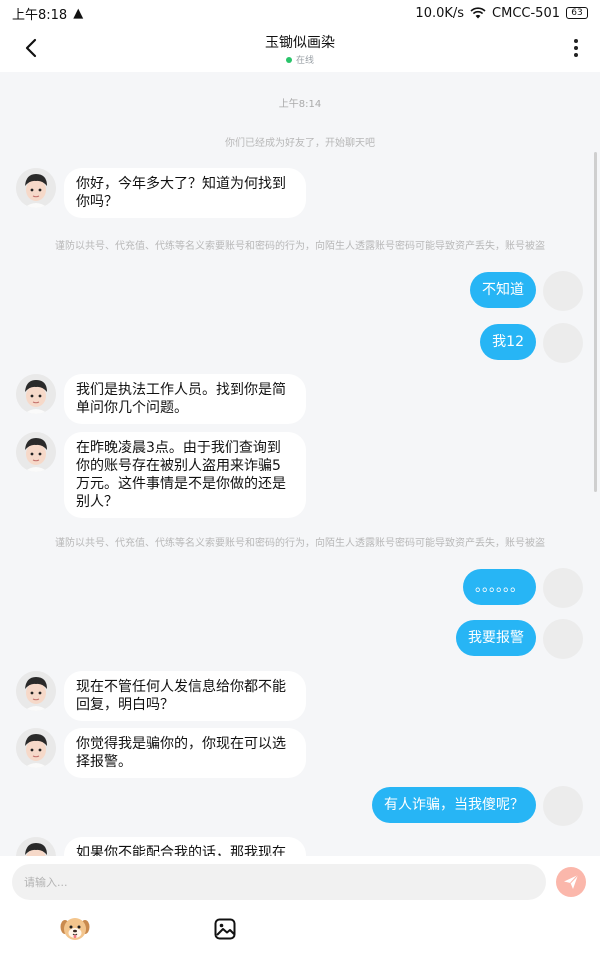 This screenshot has height=960, width=600. Describe the element at coordinates (185, 193) in the screenshot. I see `message-bubble-received: 你好，今年多大了？知道为何找到你吗？` at that location.